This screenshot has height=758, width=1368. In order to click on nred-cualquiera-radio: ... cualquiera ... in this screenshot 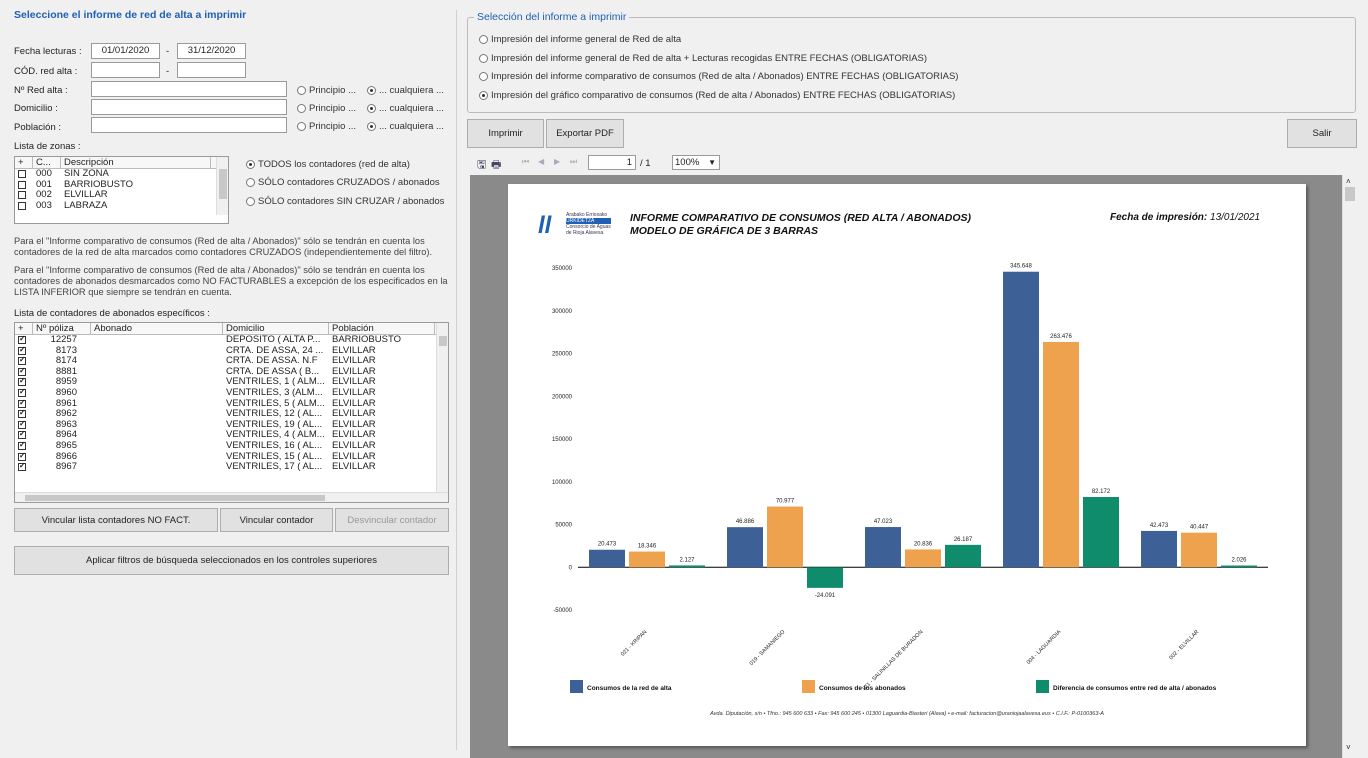, I will do `click(405, 90)`.